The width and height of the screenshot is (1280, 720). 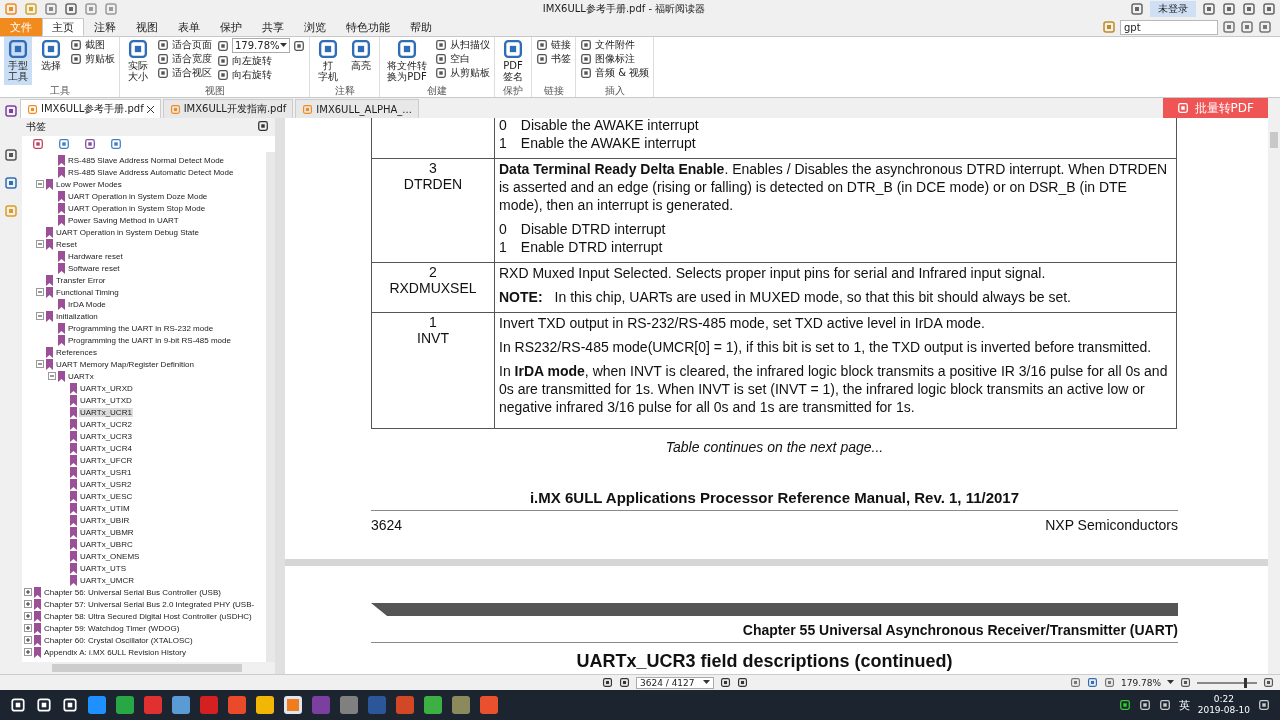 What do you see at coordinates (106, 436) in the screenshot?
I see `bookmark-item: UARTx_UCR3` at bounding box center [106, 436].